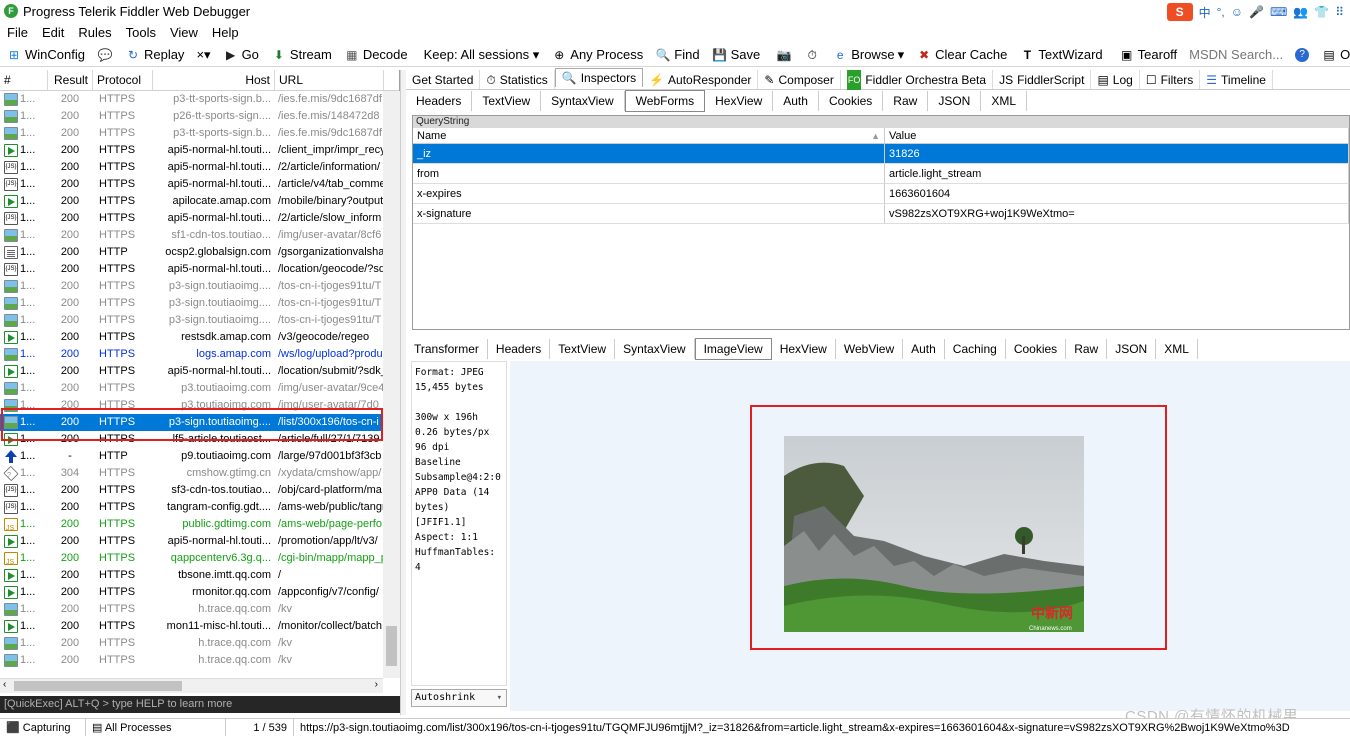 The width and height of the screenshot is (1350, 737). Describe the element at coordinates (225, 32) in the screenshot. I see `menu-help: Help` at that location.